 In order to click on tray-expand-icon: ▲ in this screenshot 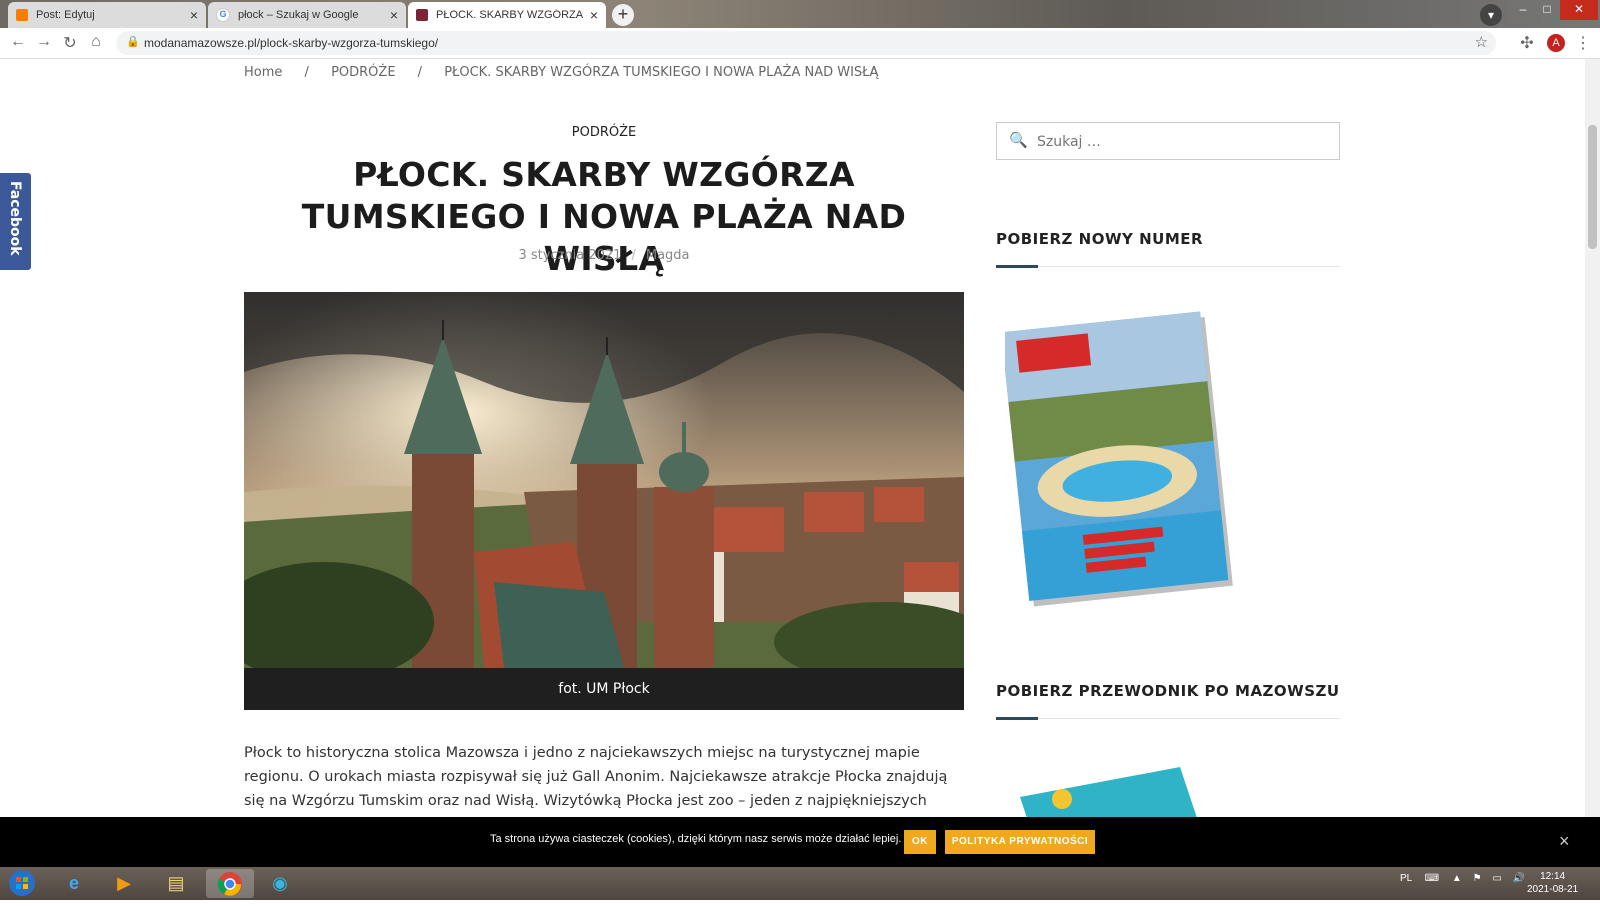, I will do `click(1457, 878)`.